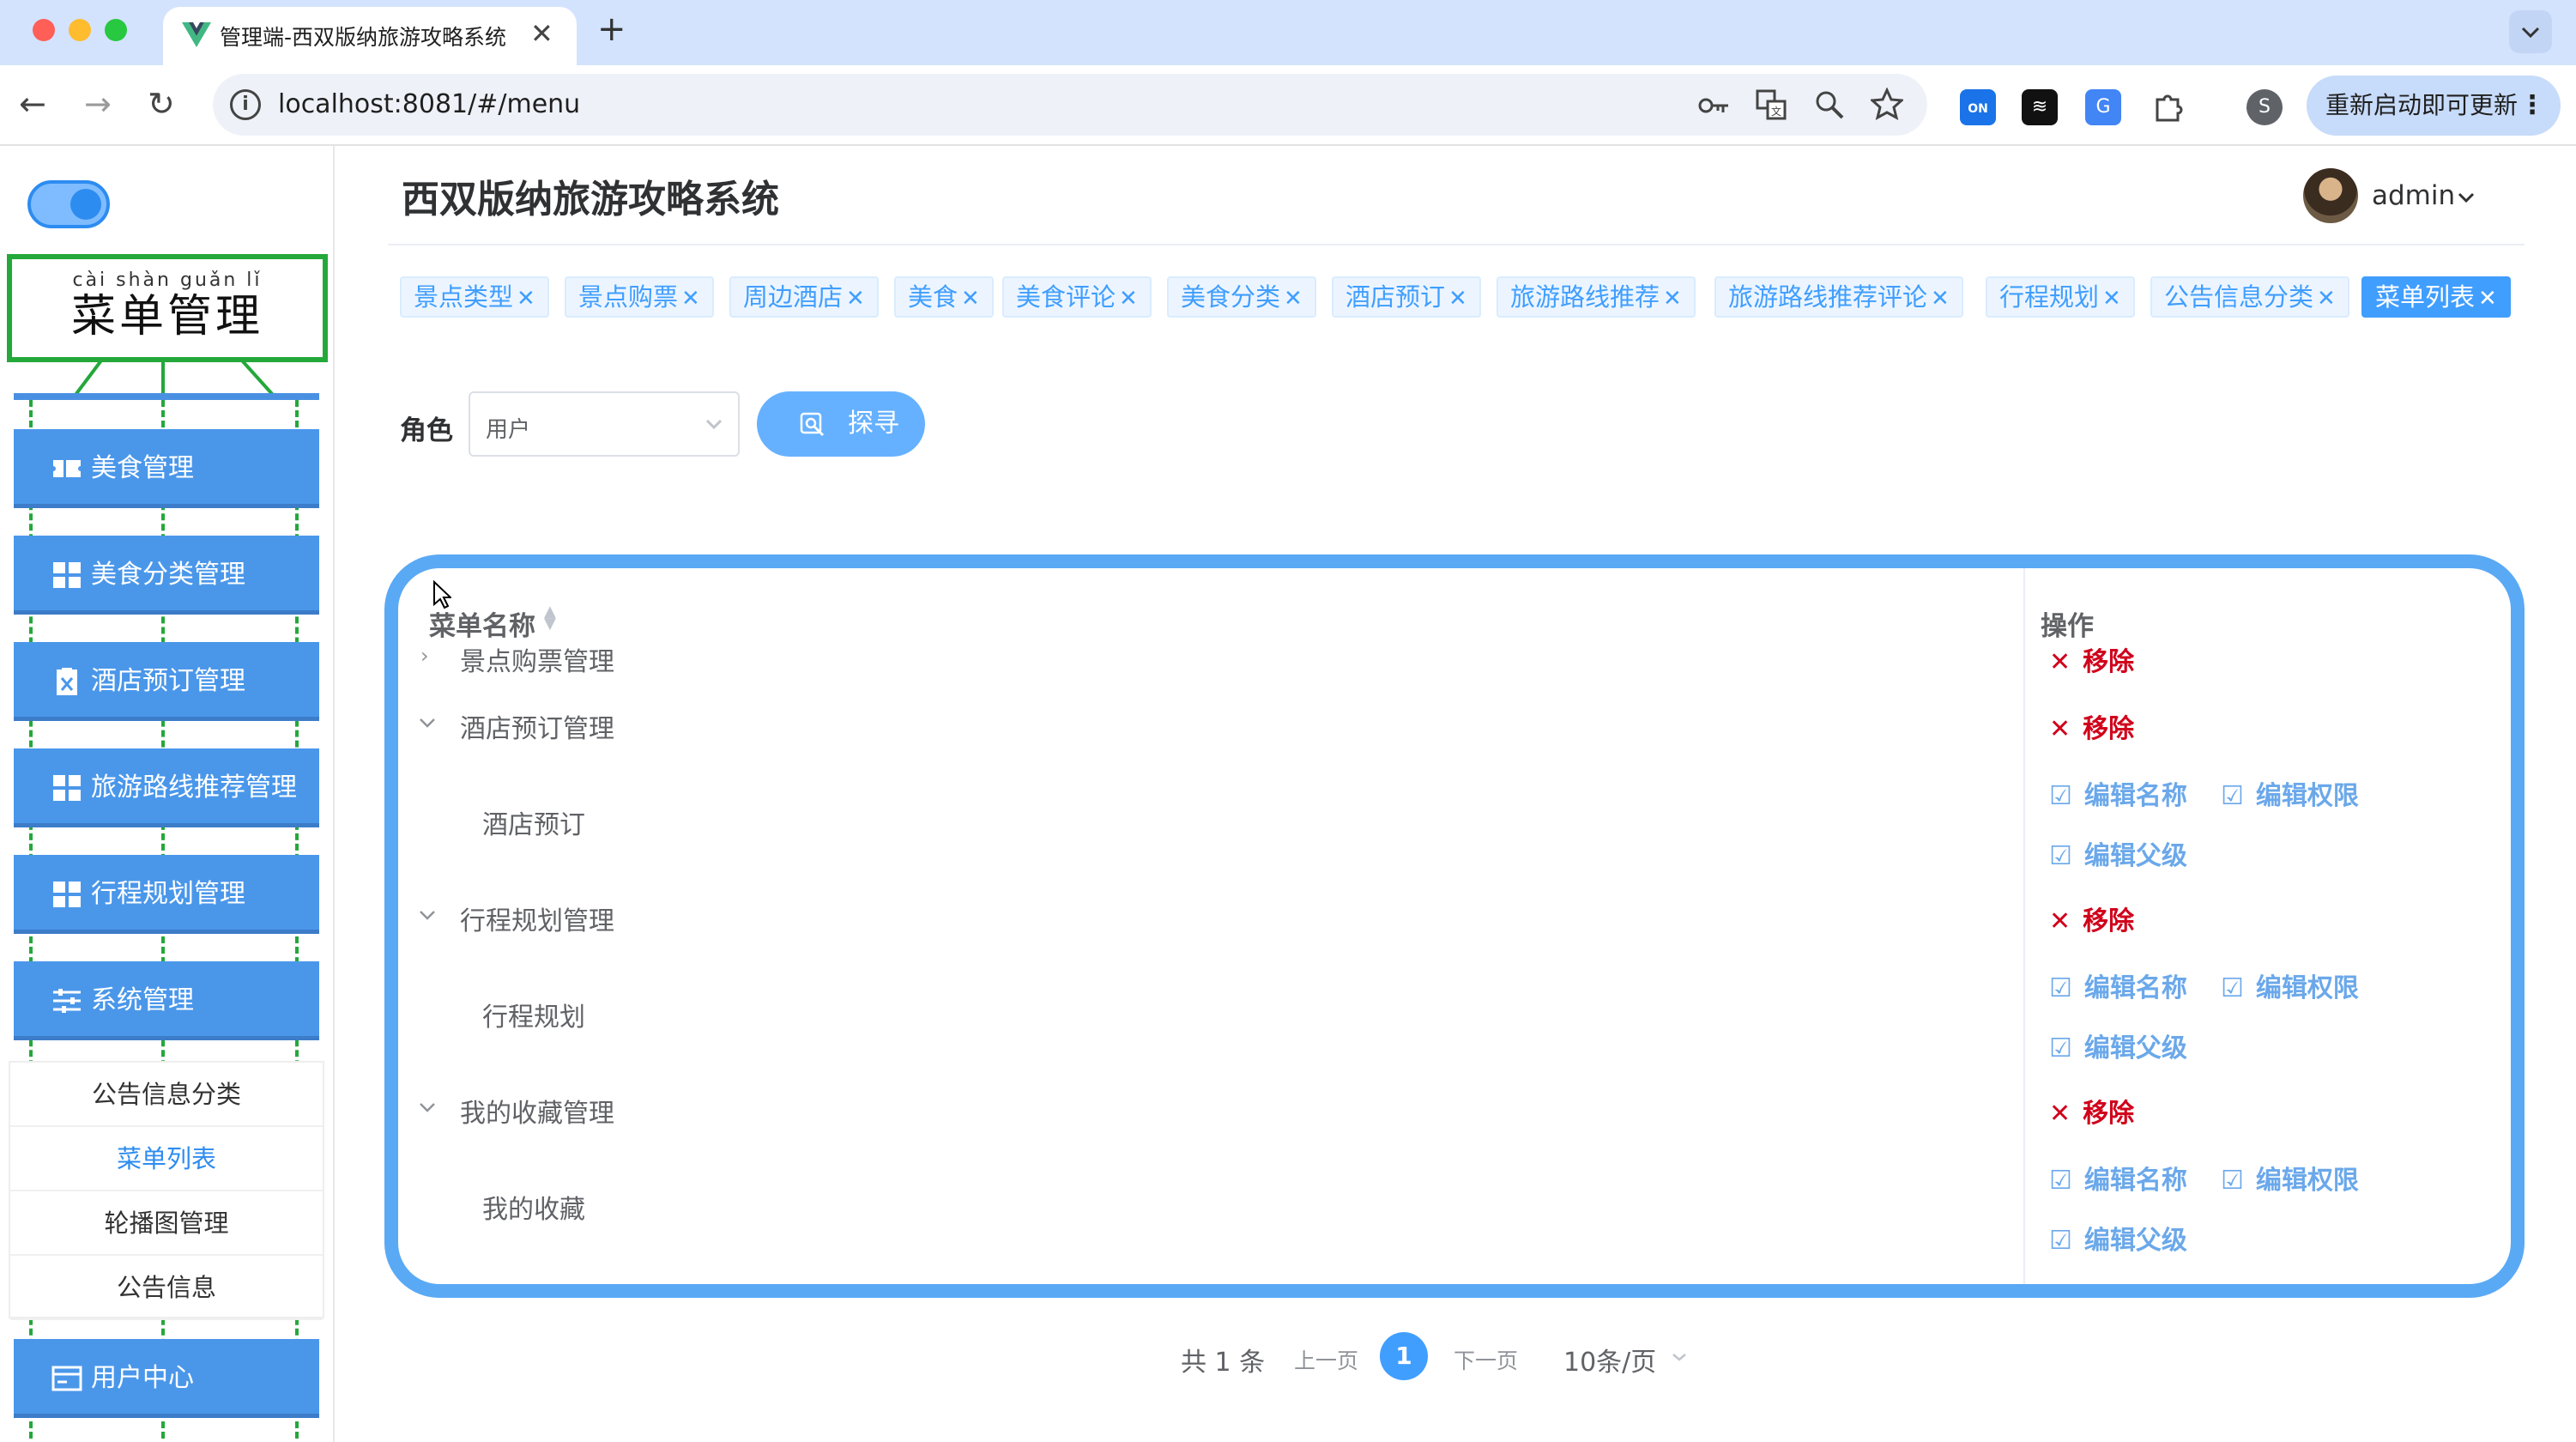 The height and width of the screenshot is (1442, 2576). What do you see at coordinates (32, 103) in the screenshot?
I see `back-icon: ←` at bounding box center [32, 103].